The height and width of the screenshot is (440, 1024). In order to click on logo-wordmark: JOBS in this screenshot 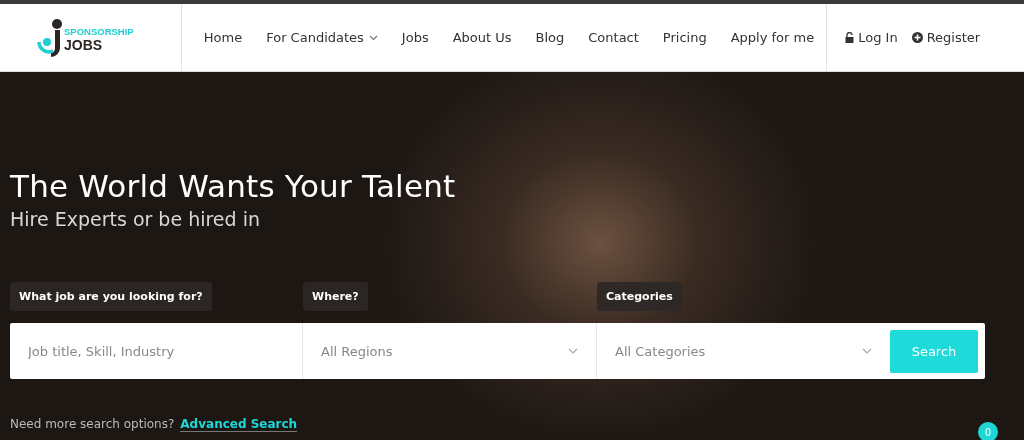, I will do `click(83, 44)`.